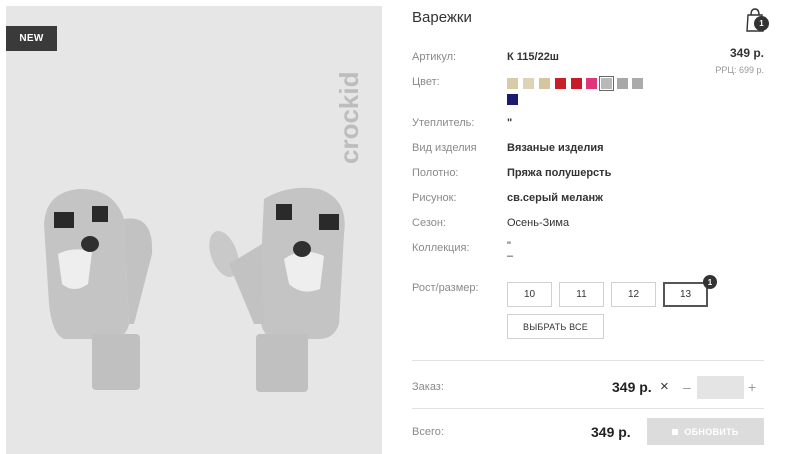 This screenshot has width=800, height=454. What do you see at coordinates (443, 123) in the screenshot?
I see `insulation-label: Утеплитель:` at bounding box center [443, 123].